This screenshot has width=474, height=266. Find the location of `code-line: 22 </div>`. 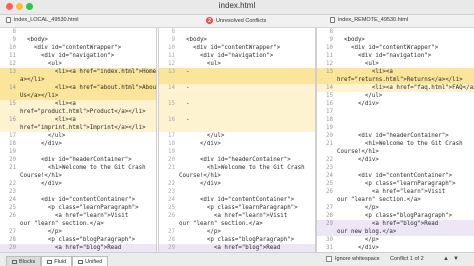

code-line: 22 </div> is located at coordinates (395, 160).